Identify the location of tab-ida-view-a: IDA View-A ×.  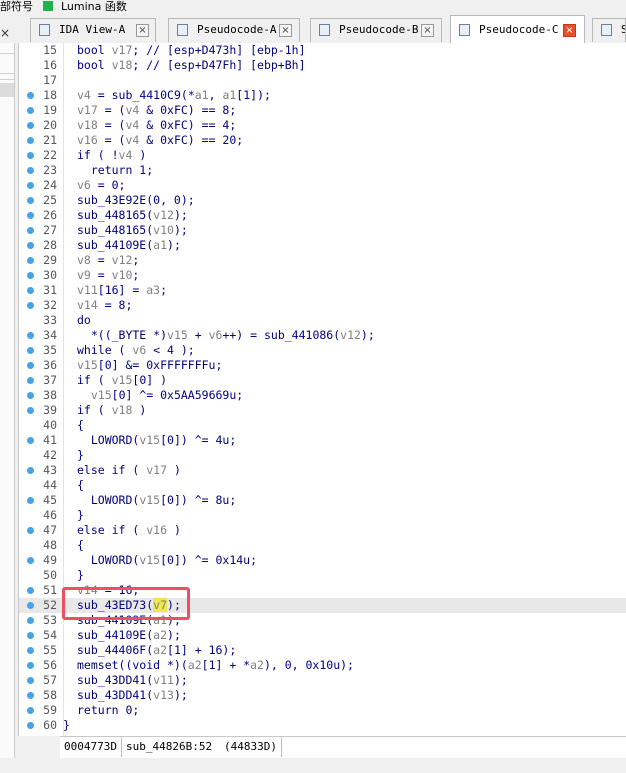
(93, 30).